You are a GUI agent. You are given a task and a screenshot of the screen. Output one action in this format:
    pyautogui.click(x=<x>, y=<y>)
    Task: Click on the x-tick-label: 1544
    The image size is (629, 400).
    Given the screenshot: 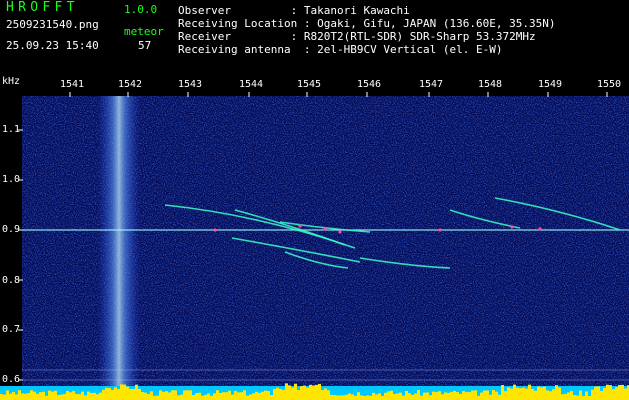 What is the action you would take?
    pyautogui.click(x=251, y=84)
    